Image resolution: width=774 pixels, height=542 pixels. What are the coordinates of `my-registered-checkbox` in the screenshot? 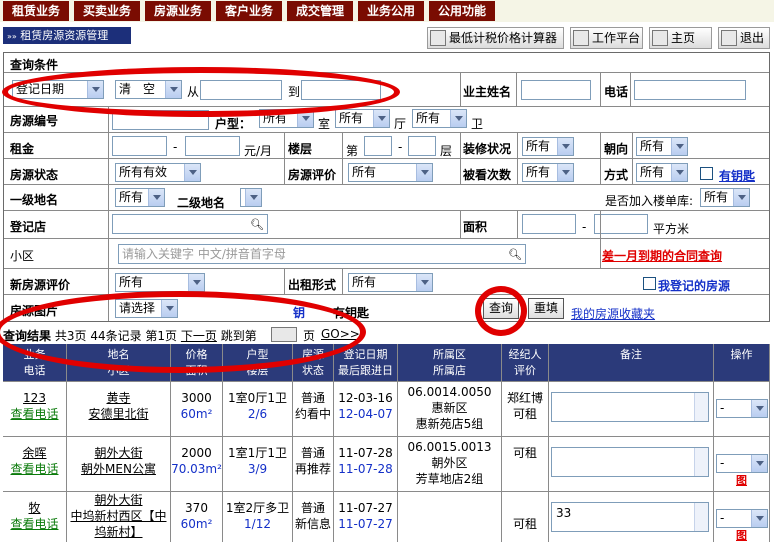 It's located at (649, 283).